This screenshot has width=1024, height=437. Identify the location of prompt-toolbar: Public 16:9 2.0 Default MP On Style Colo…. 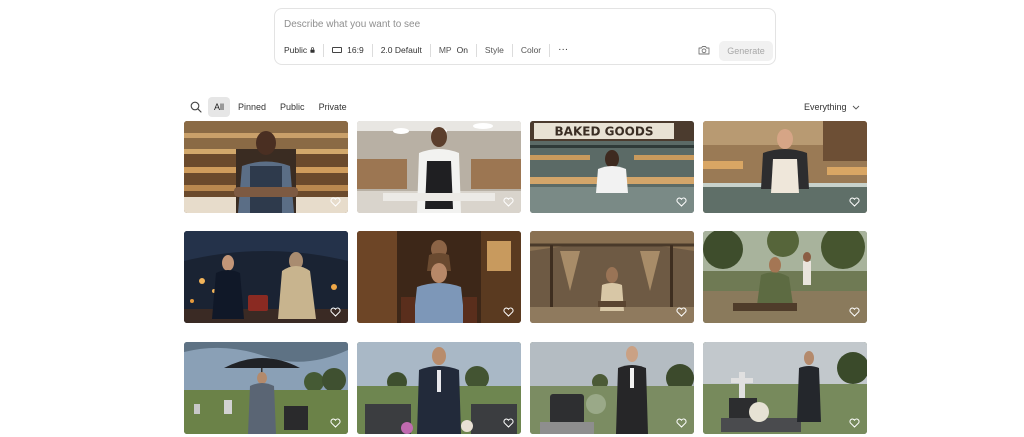
(426, 50).